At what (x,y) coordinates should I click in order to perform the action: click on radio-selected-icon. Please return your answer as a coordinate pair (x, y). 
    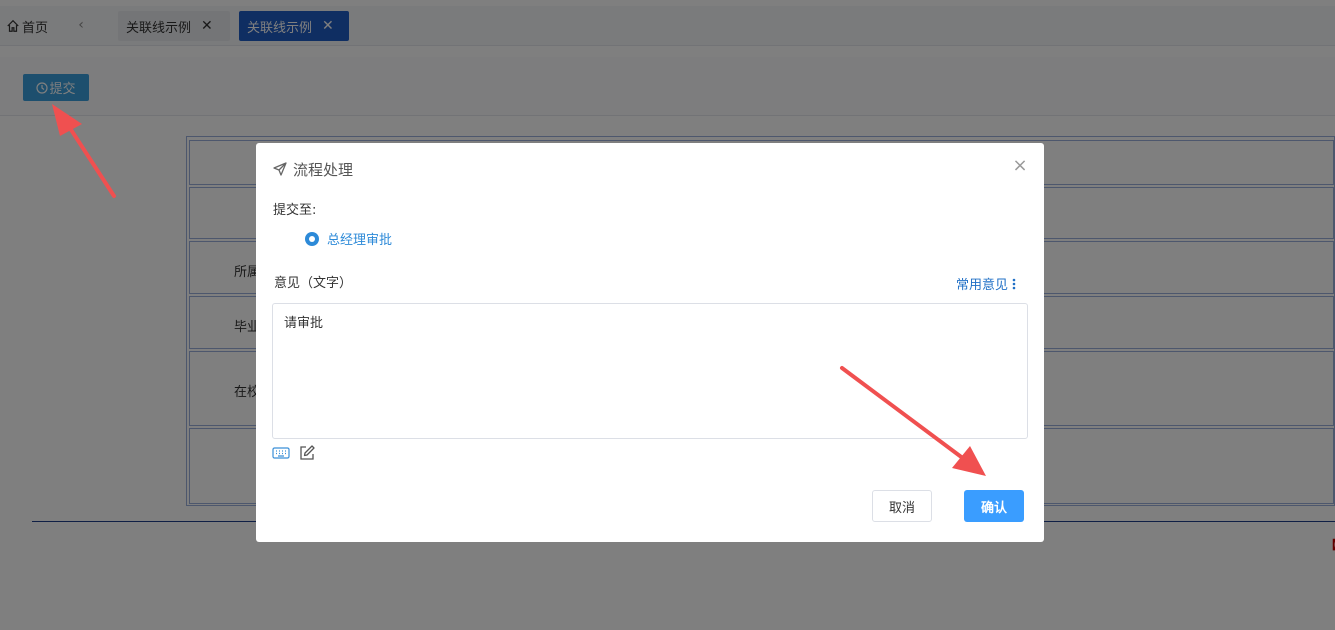
    Looking at the image, I should click on (312, 238).